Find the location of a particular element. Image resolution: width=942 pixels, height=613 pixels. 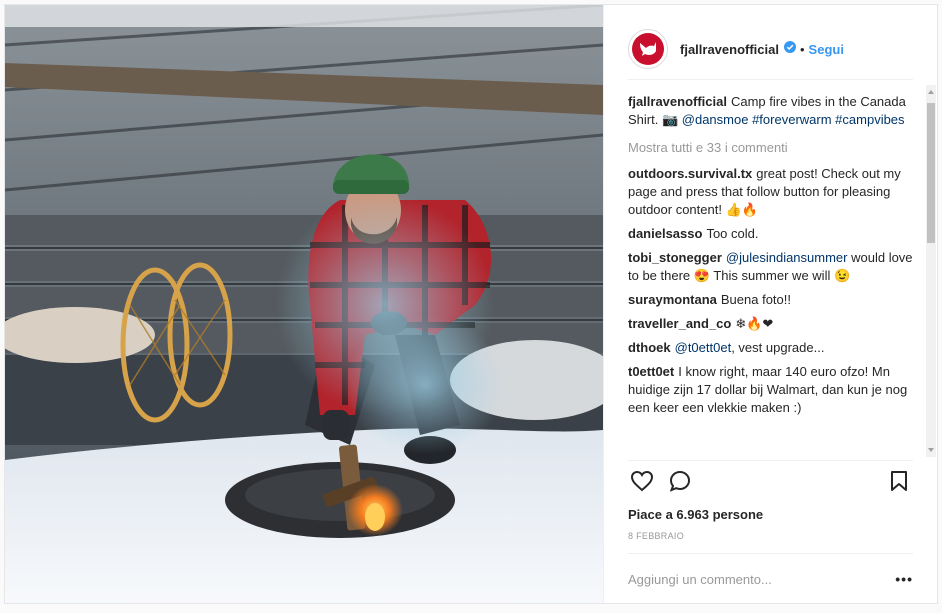

username-link: fjallravenofficial is located at coordinates (729, 49).